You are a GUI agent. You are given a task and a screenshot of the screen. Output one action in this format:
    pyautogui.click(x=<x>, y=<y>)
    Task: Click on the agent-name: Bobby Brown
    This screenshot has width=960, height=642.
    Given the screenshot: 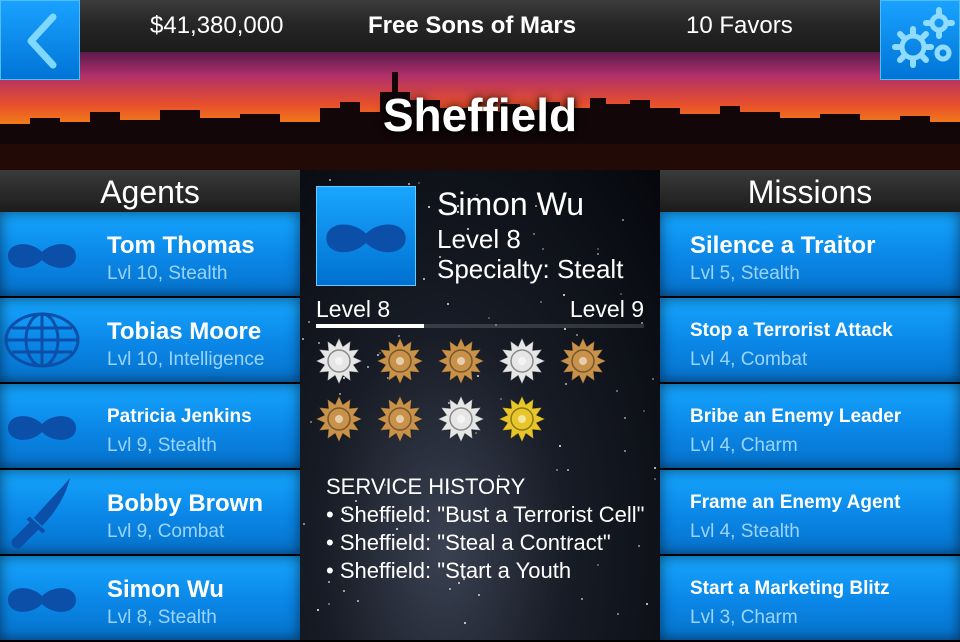 What is the action you would take?
    pyautogui.click(x=185, y=503)
    